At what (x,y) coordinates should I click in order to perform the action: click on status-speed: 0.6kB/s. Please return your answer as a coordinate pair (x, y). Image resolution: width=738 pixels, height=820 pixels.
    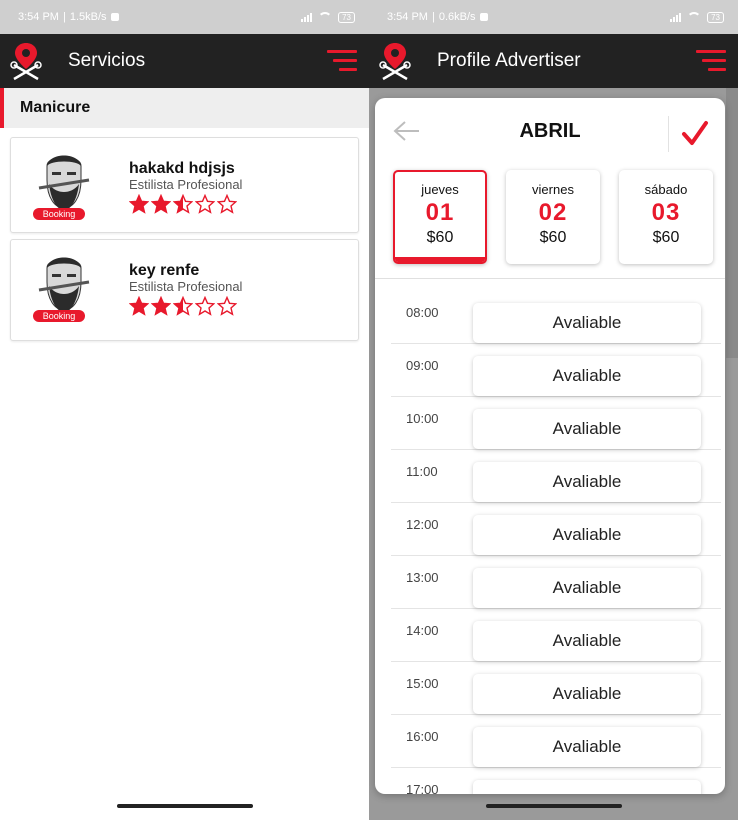
    Looking at the image, I should click on (457, 17).